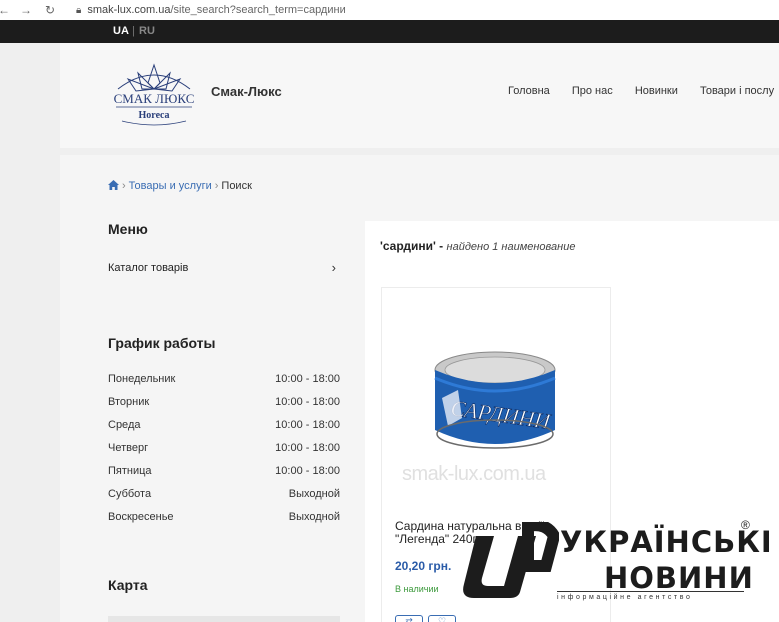 The width and height of the screenshot is (779, 622). I want to click on card-actions: ⇄ ♡, so click(428, 616).